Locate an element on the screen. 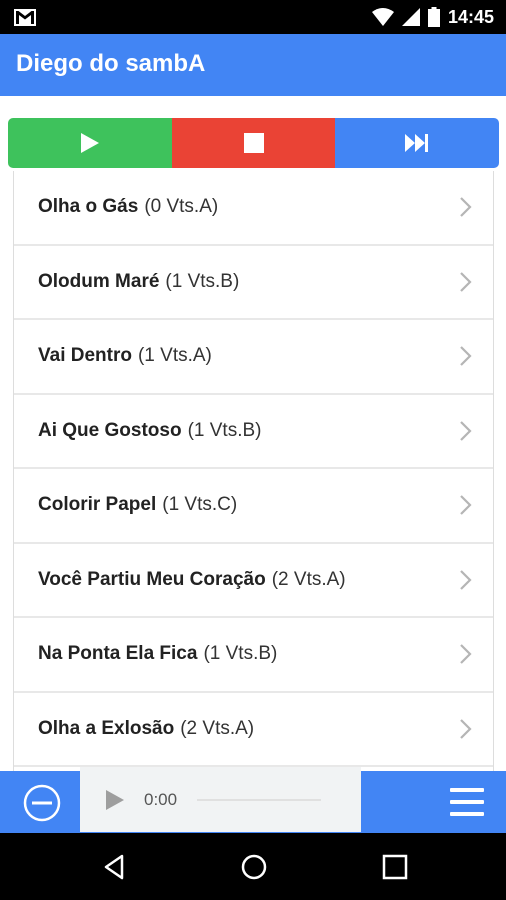 Image resolution: width=506 pixels, height=900 pixels. list-item: Olha a Exlosão (2 Vts.A) is located at coordinates (253, 729).